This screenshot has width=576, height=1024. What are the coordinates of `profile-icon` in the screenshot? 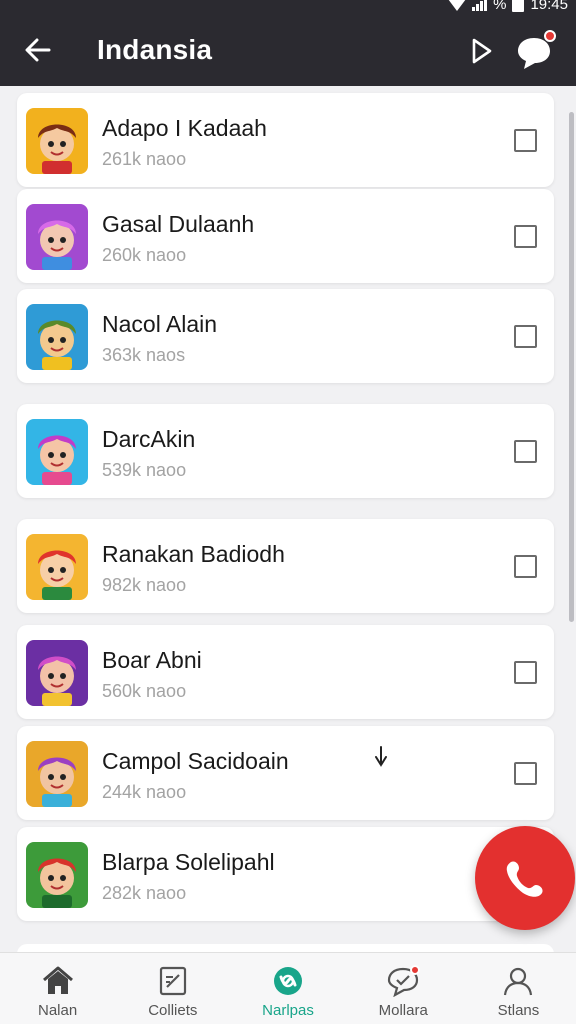 It's located at (518, 981).